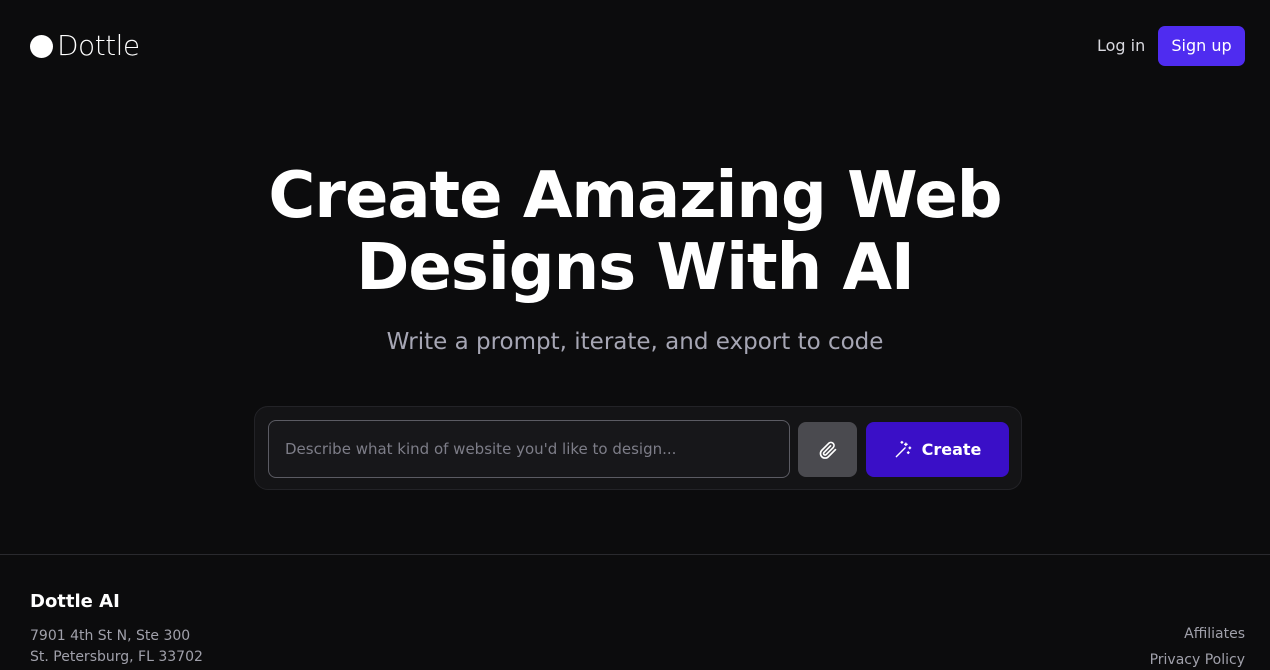 This screenshot has height=670, width=1270. What do you see at coordinates (1197, 660) in the screenshot?
I see `footer-link-privacy-policy: Privacy Policy` at bounding box center [1197, 660].